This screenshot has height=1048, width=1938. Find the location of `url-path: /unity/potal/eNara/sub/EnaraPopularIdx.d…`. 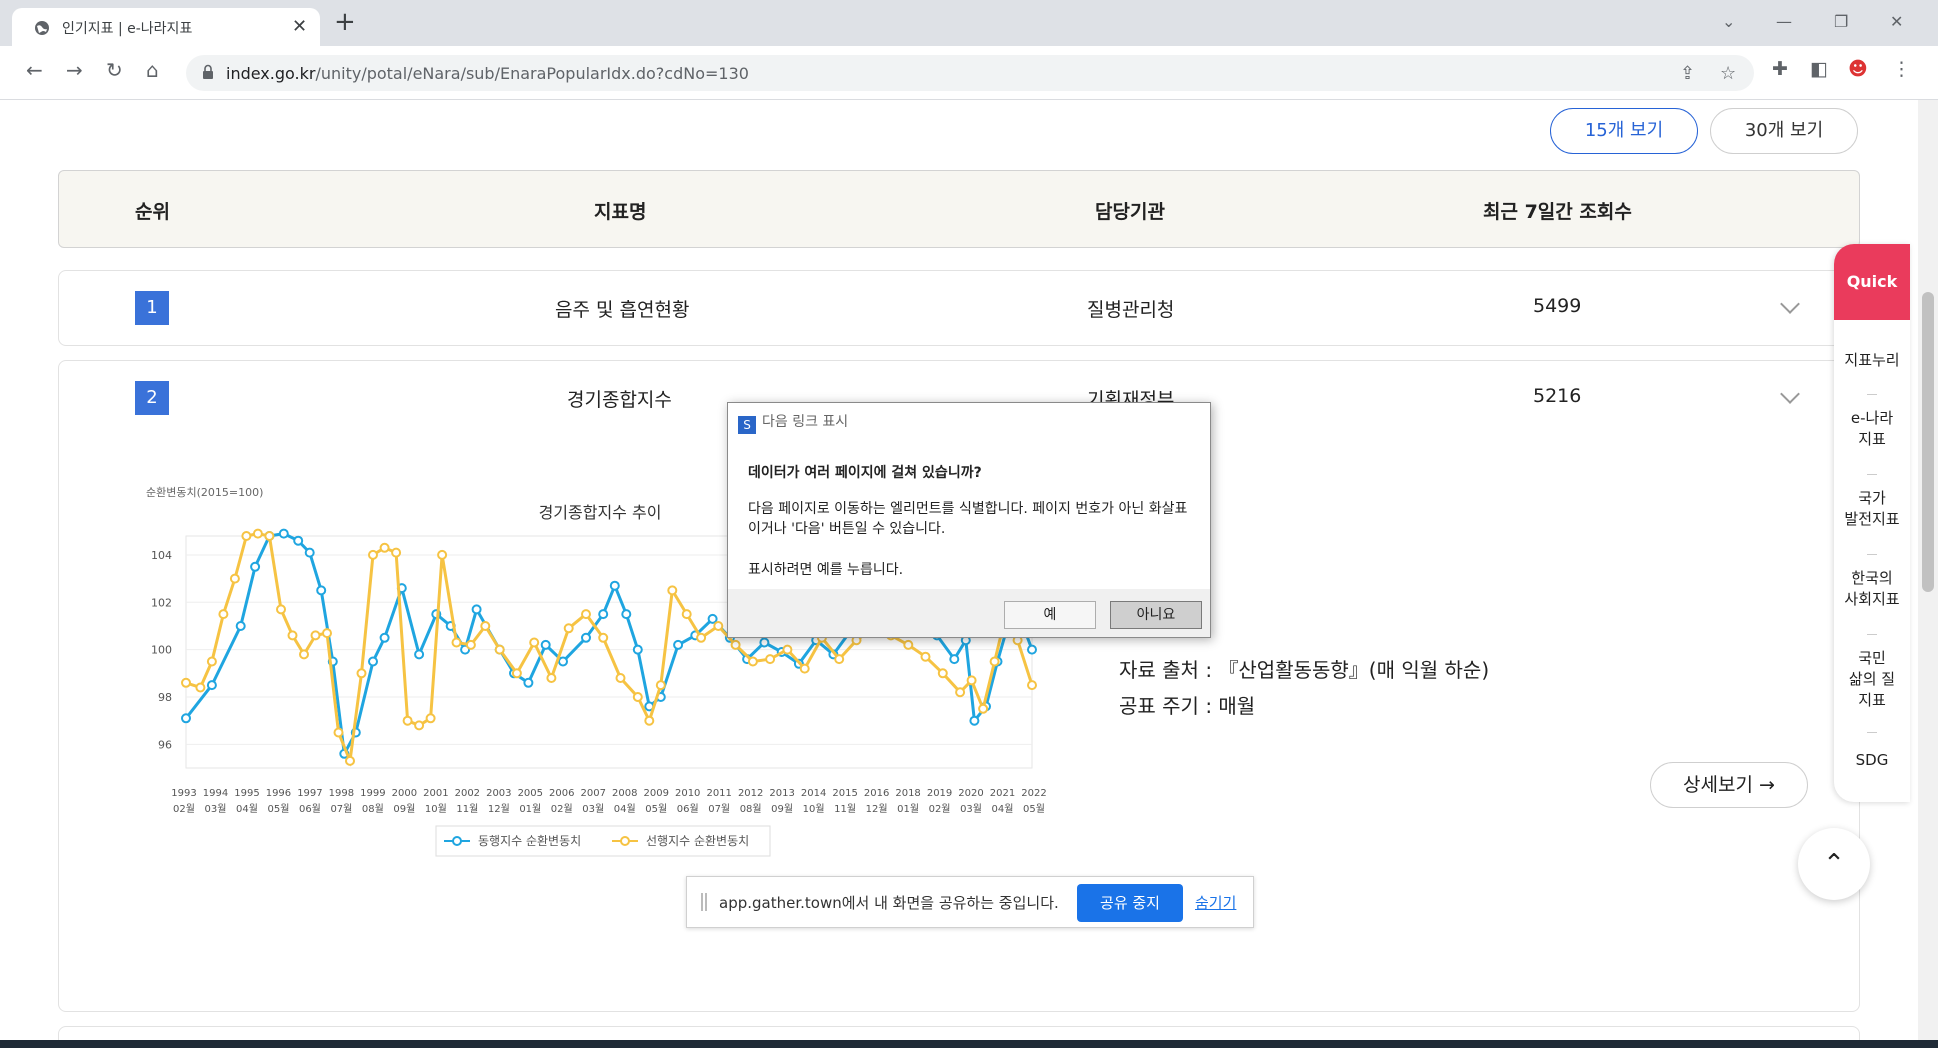

url-path: /unity/potal/eNara/sub/EnaraPopularIdx.d… is located at coordinates (532, 73).